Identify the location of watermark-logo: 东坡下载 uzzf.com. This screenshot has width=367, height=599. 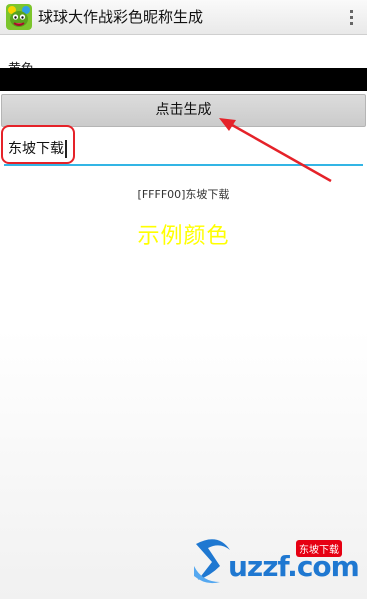
(275, 562).